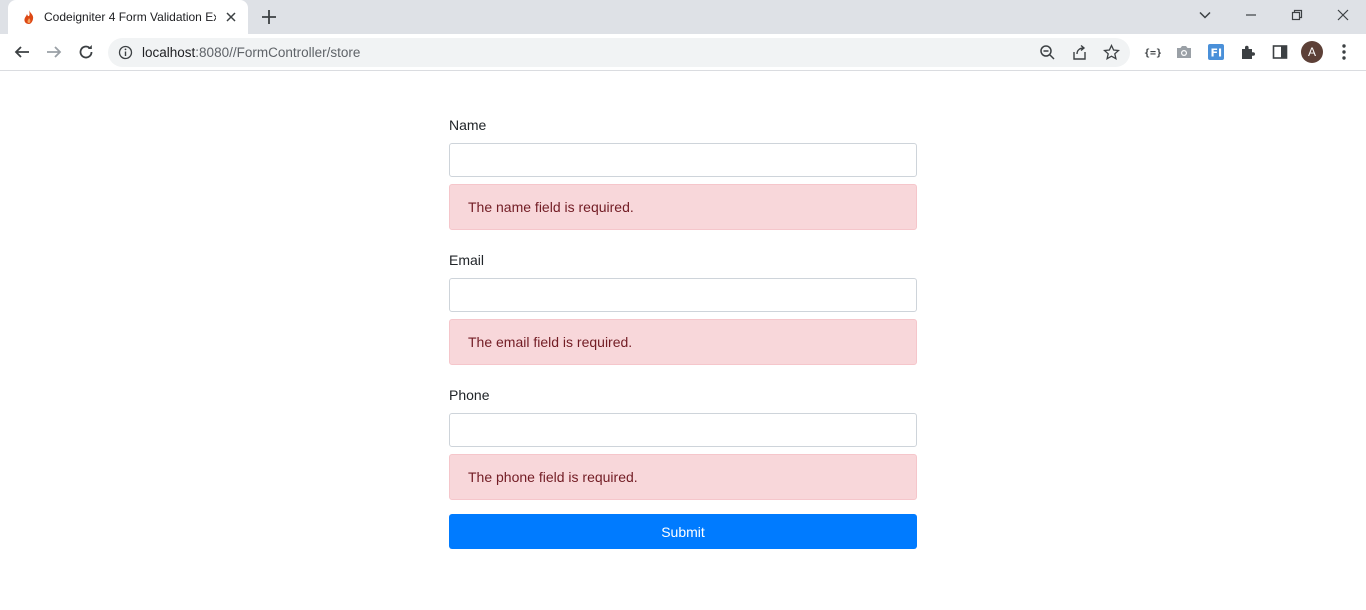 This screenshot has height=610, width=1366. I want to click on phone-label: Phone, so click(469, 395).